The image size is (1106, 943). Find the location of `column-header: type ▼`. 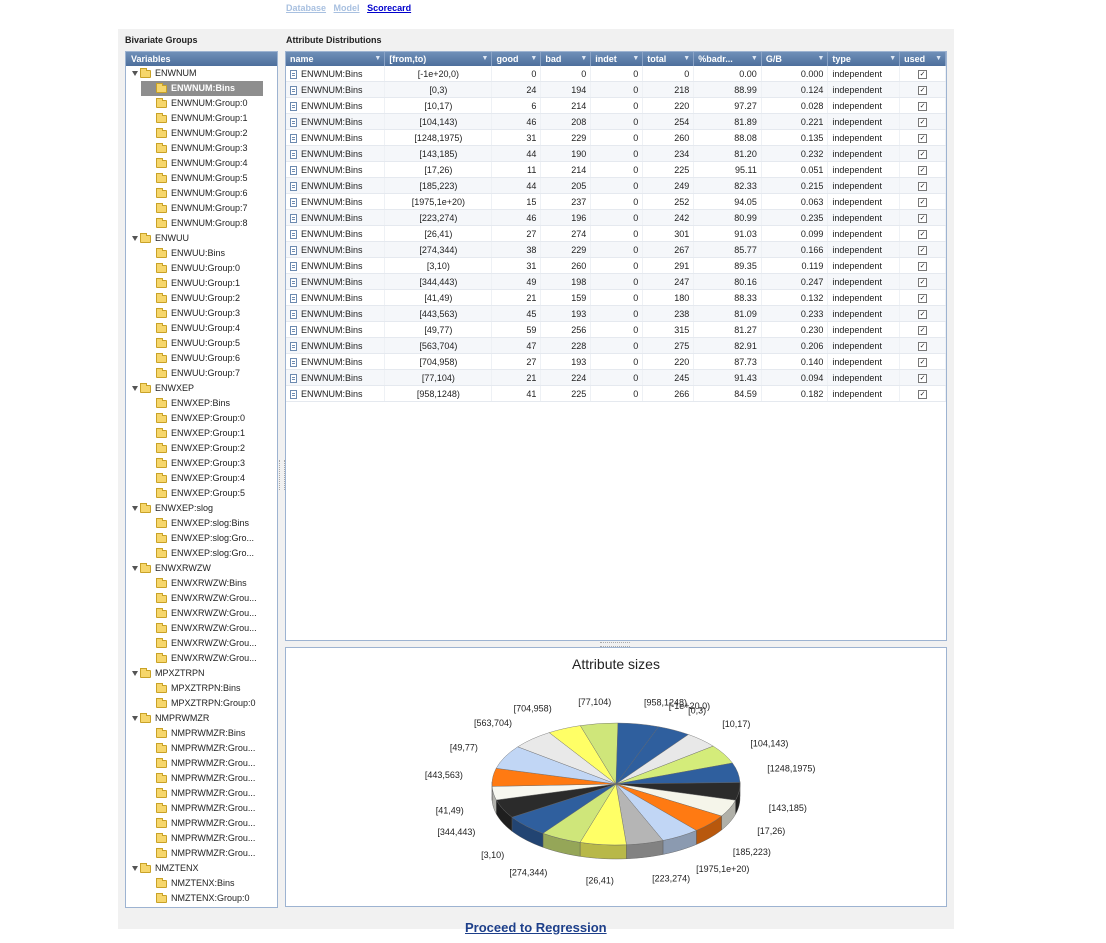

column-header: type ▼ is located at coordinates (864, 59).